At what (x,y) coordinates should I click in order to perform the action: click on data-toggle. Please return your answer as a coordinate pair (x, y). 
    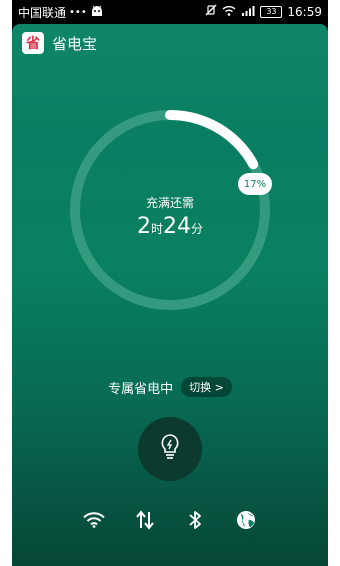
    Looking at the image, I should click on (145, 522).